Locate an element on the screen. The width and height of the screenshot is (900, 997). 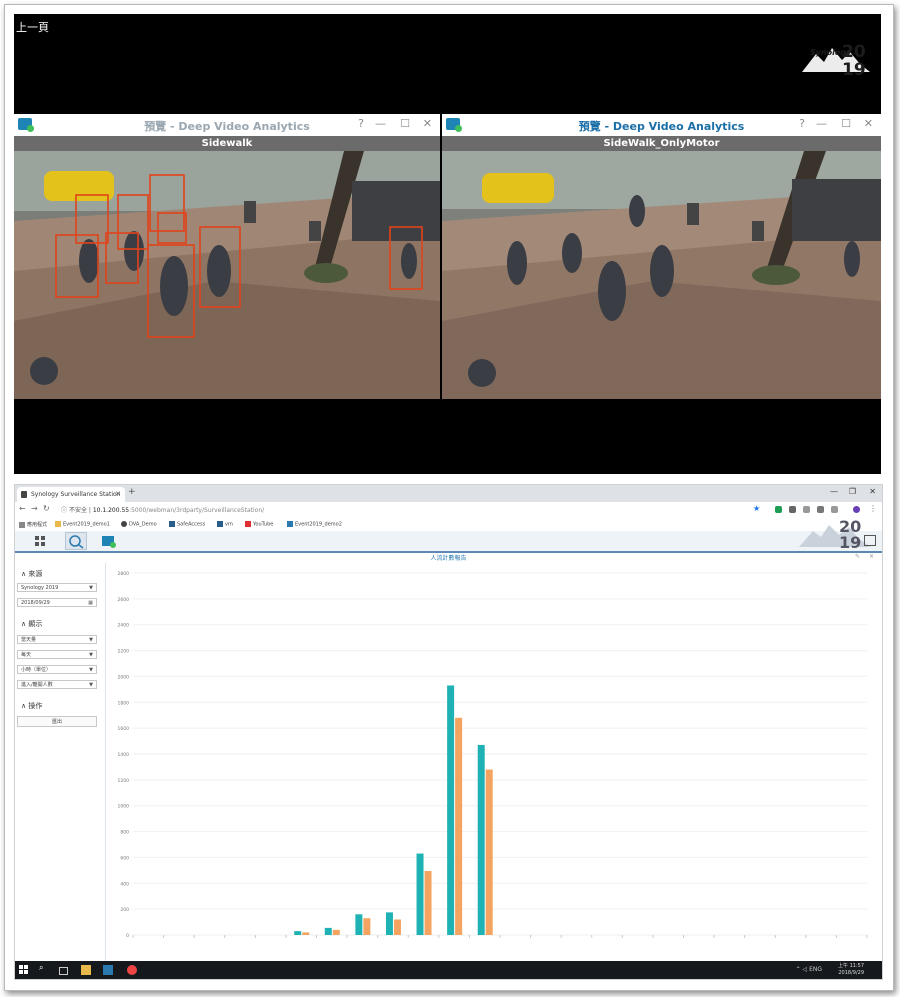
file-explorer-icon is located at coordinates (86, 970).